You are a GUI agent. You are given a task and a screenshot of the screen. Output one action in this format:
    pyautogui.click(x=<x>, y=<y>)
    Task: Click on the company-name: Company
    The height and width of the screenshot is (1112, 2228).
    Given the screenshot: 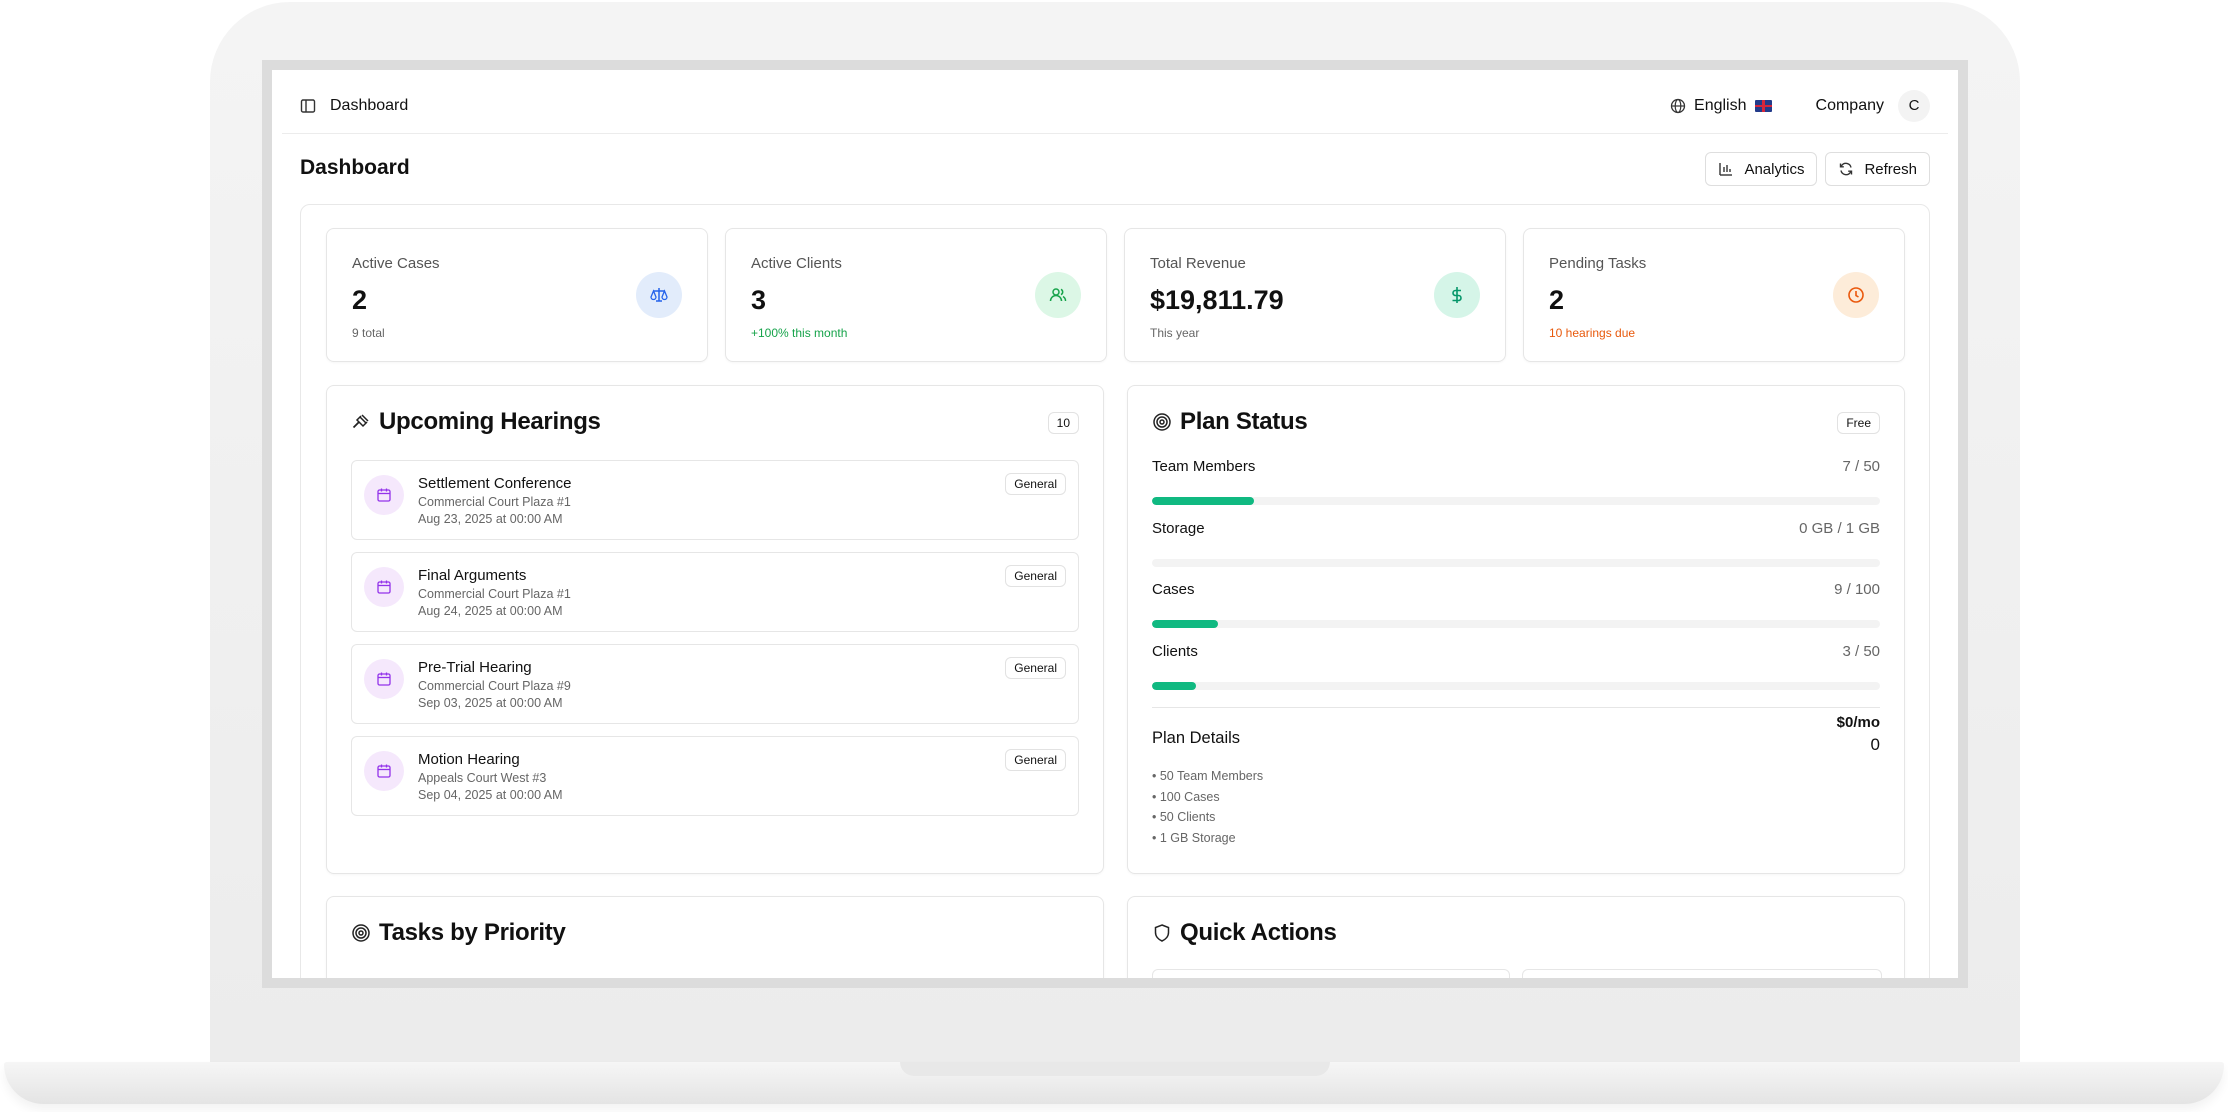 What is the action you would take?
    pyautogui.click(x=1850, y=106)
    